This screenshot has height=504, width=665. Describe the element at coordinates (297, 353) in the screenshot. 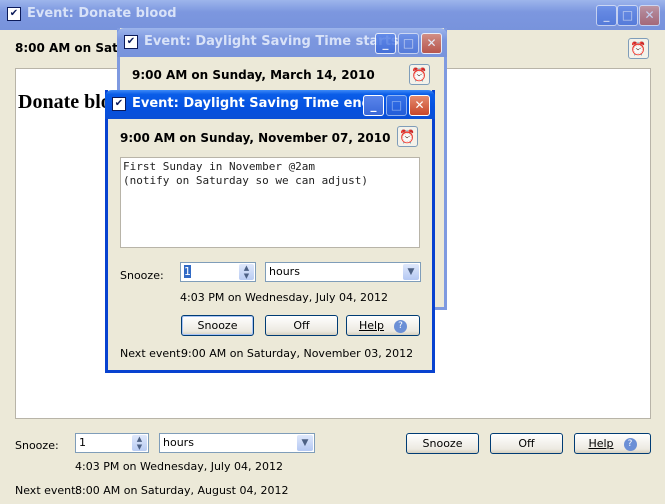

I see `next-event-value: 9:00 AM on Saturday, November 03, 2012` at that location.